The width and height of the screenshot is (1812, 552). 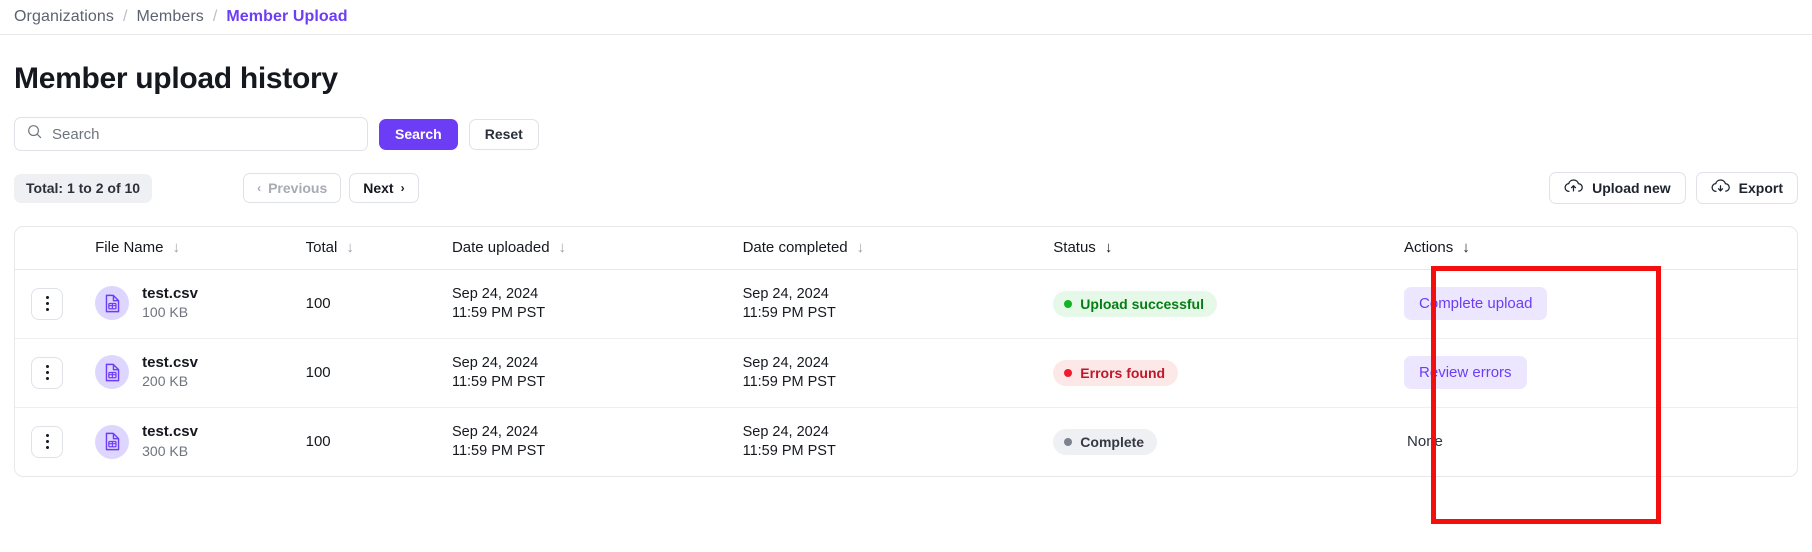 I want to click on search-box, so click(x=191, y=134).